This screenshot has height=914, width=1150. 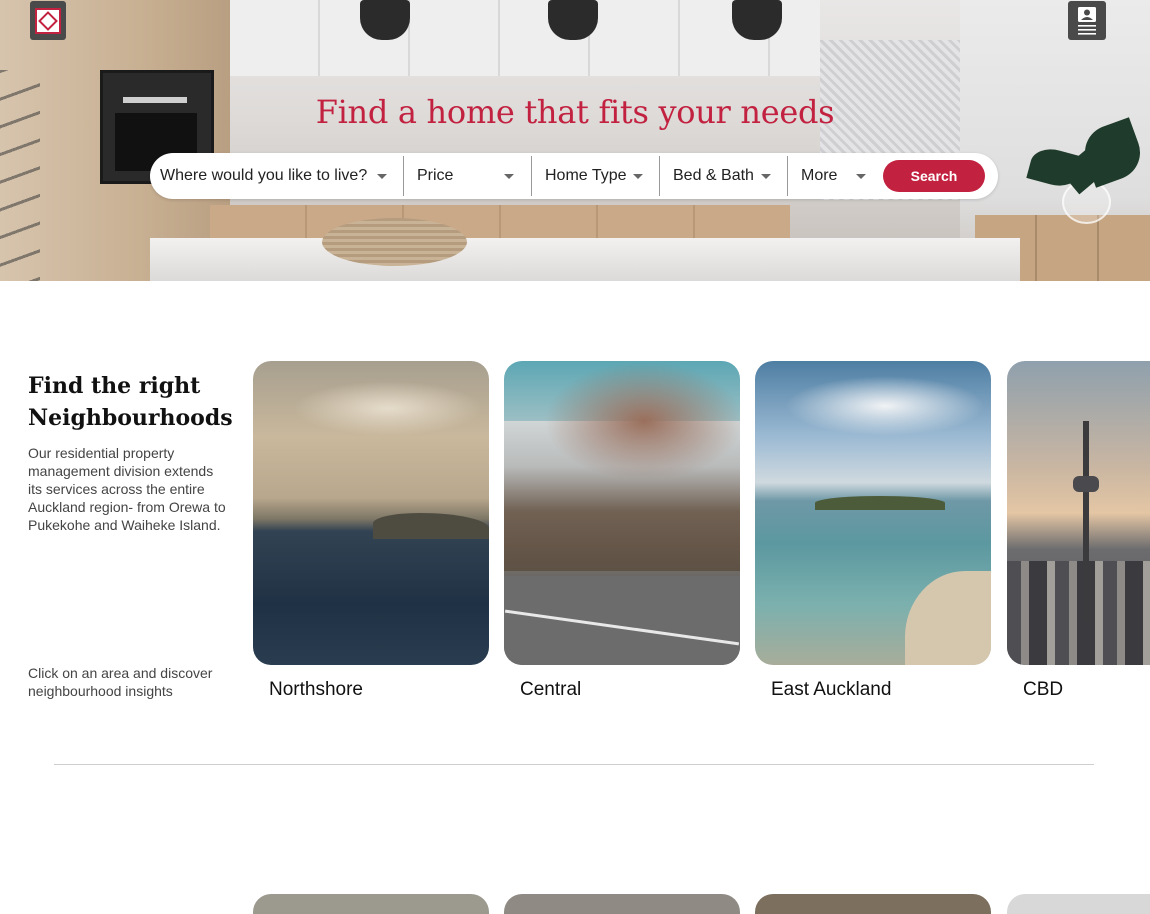 What do you see at coordinates (472, 176) in the screenshot?
I see `price-dropdown: Price` at bounding box center [472, 176].